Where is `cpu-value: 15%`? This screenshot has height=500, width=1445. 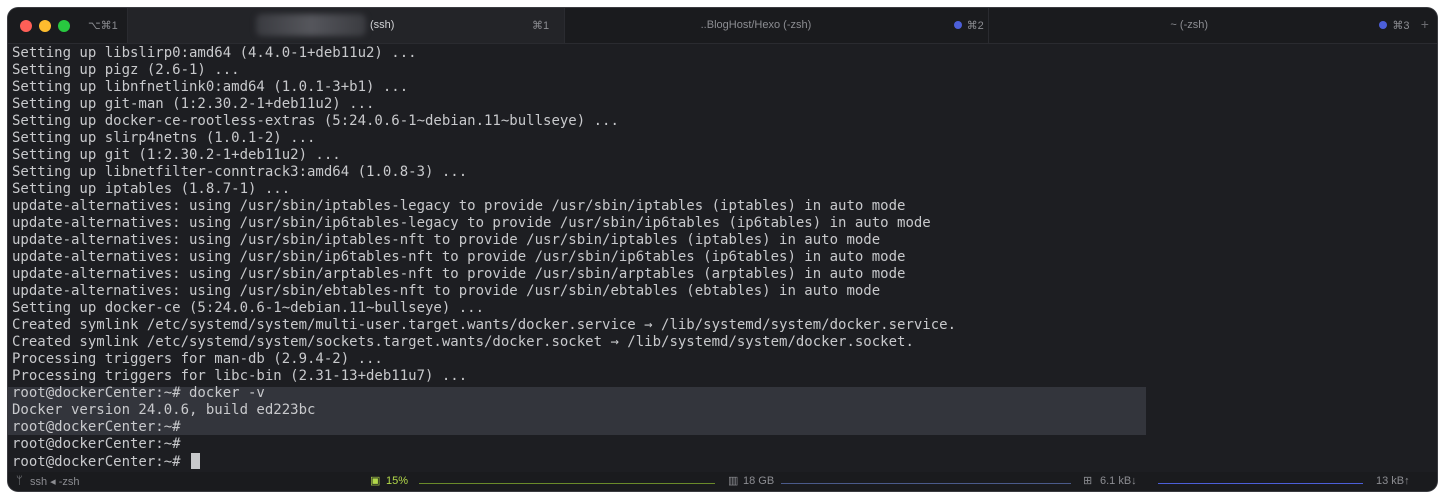
cpu-value: 15% is located at coordinates (397, 481).